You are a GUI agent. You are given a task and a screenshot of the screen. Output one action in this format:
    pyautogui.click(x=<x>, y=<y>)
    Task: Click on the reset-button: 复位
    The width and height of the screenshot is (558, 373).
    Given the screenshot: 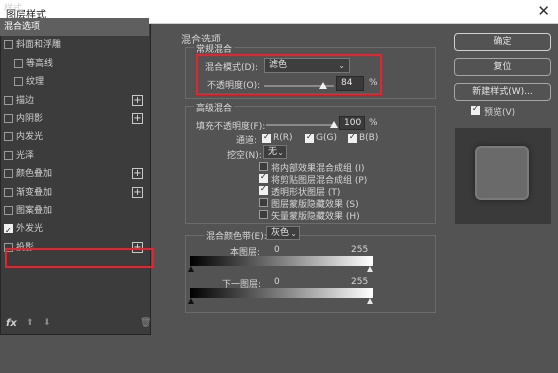 What is the action you would take?
    pyautogui.click(x=502, y=67)
    